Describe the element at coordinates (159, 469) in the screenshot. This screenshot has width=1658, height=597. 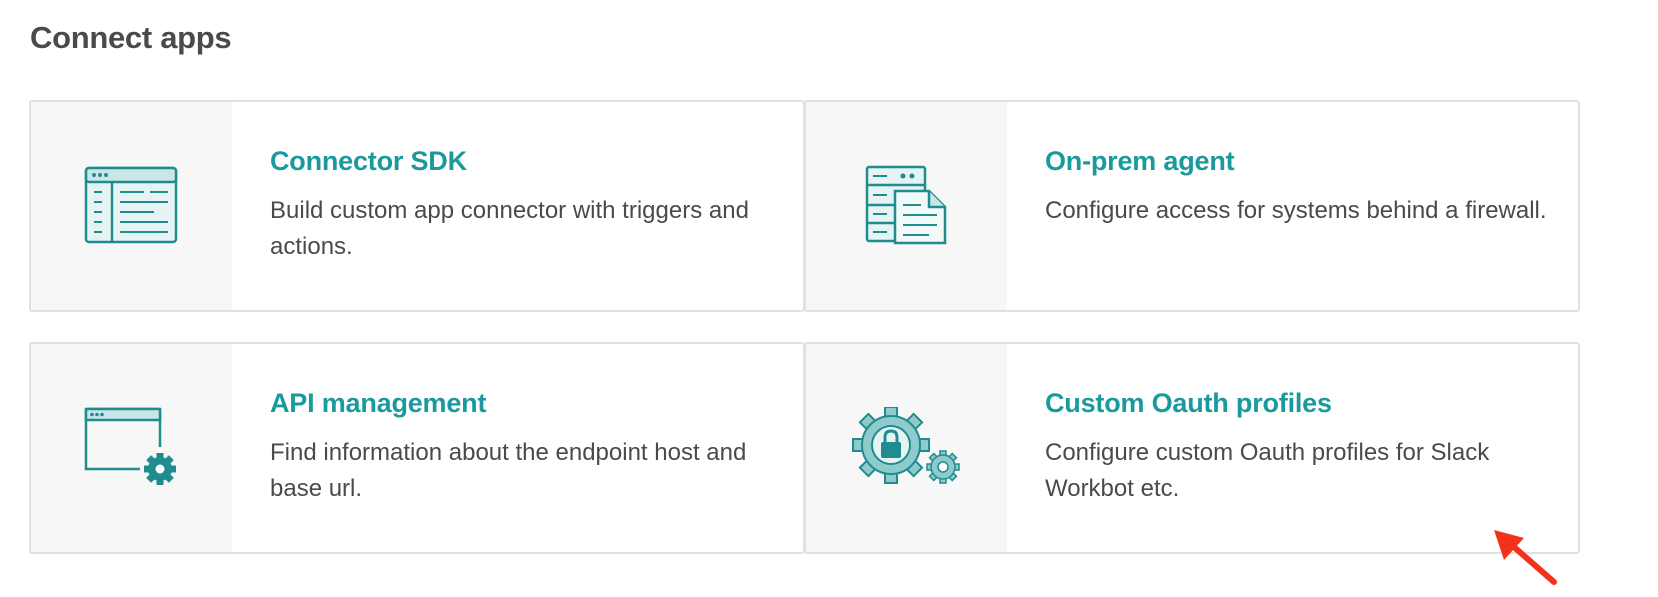
I see `gear-icon` at that location.